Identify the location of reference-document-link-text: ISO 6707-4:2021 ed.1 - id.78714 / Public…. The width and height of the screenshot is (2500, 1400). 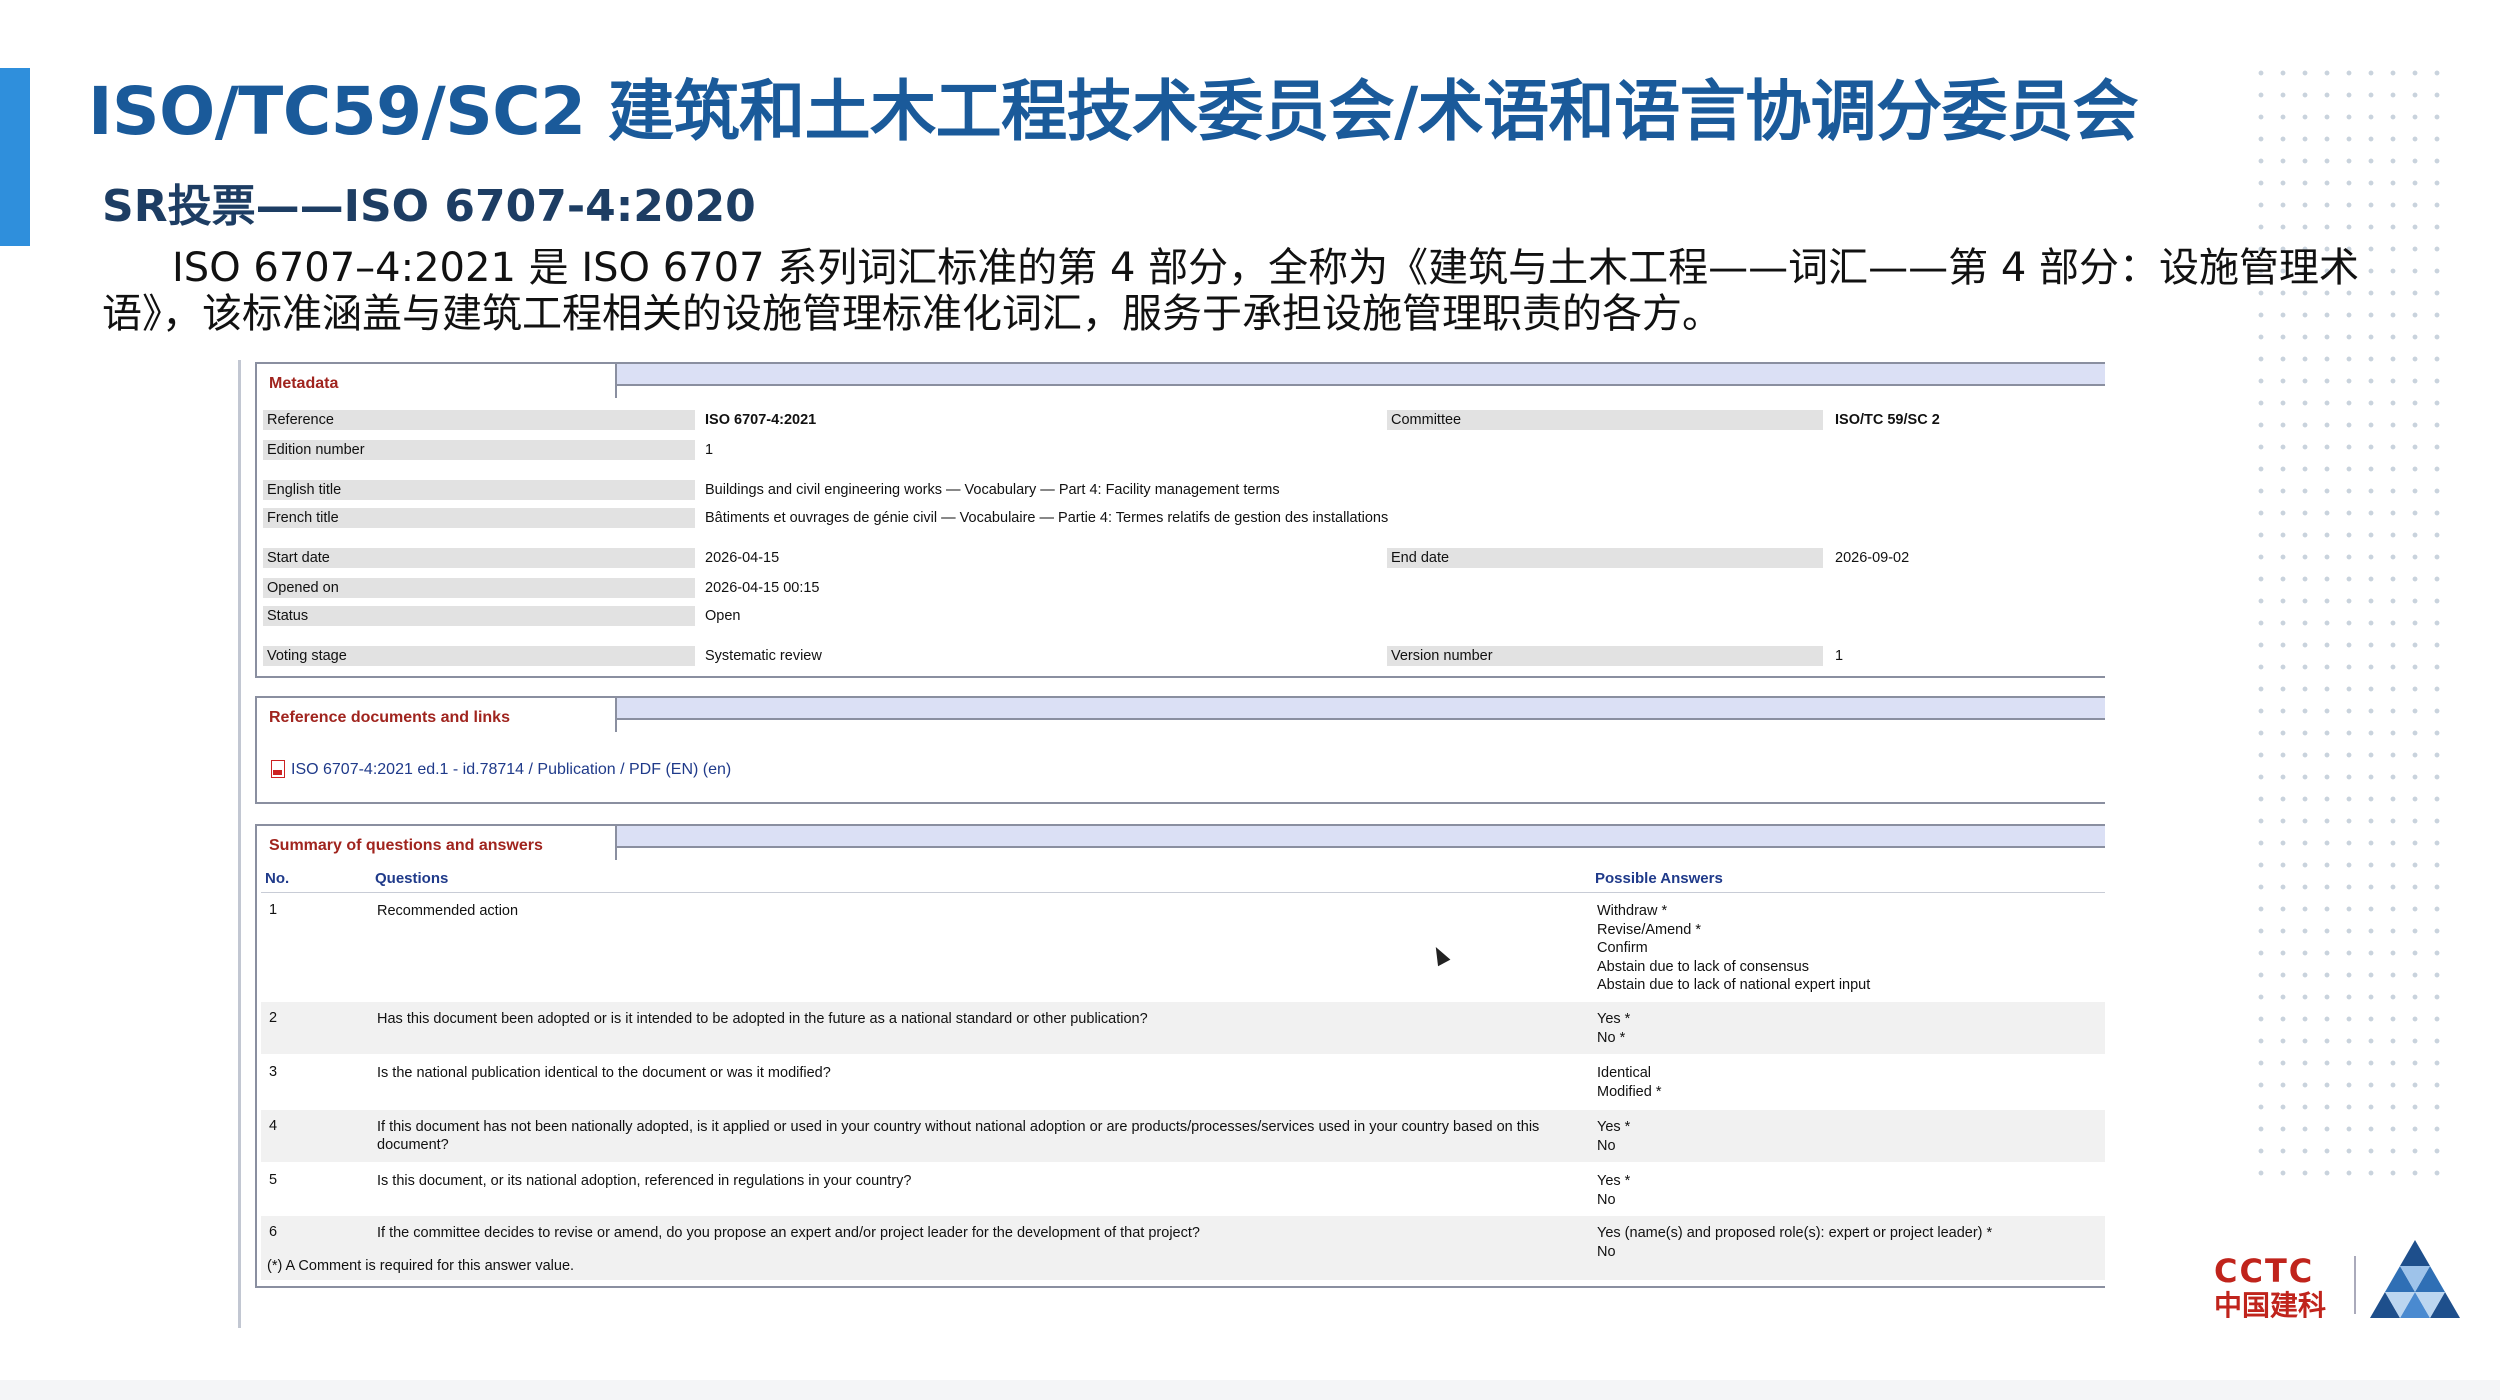
(511, 769).